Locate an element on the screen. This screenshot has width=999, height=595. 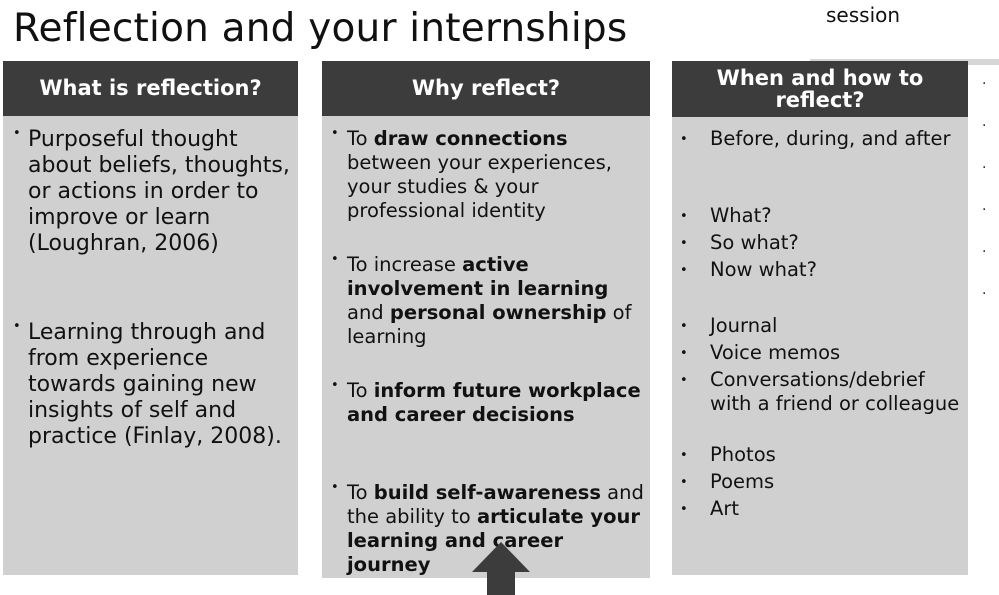
session-label: session is located at coordinates (863, 15).